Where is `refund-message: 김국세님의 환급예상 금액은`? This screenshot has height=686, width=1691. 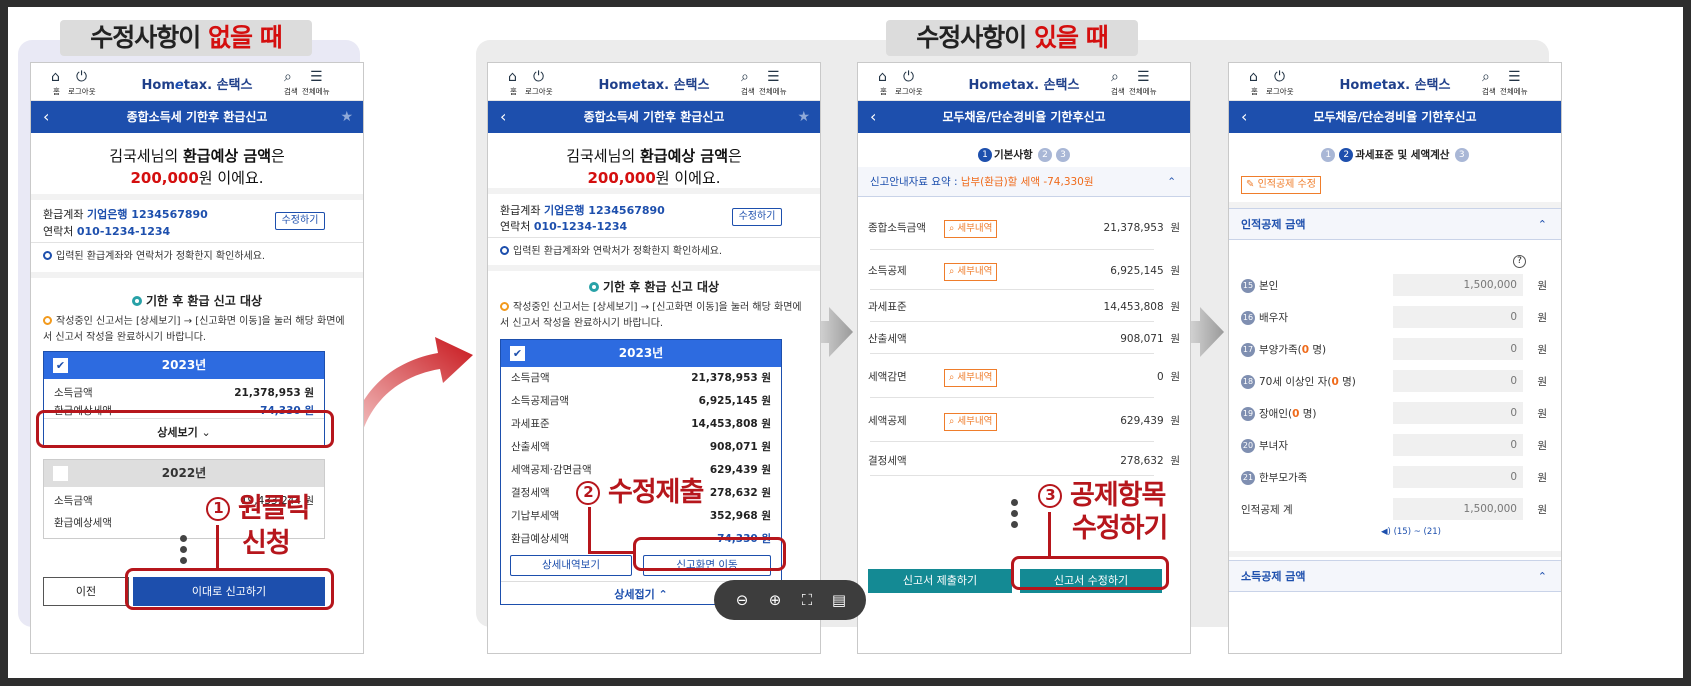 refund-message: 김국세님의 환급예상 금액은 is located at coordinates (197, 156).